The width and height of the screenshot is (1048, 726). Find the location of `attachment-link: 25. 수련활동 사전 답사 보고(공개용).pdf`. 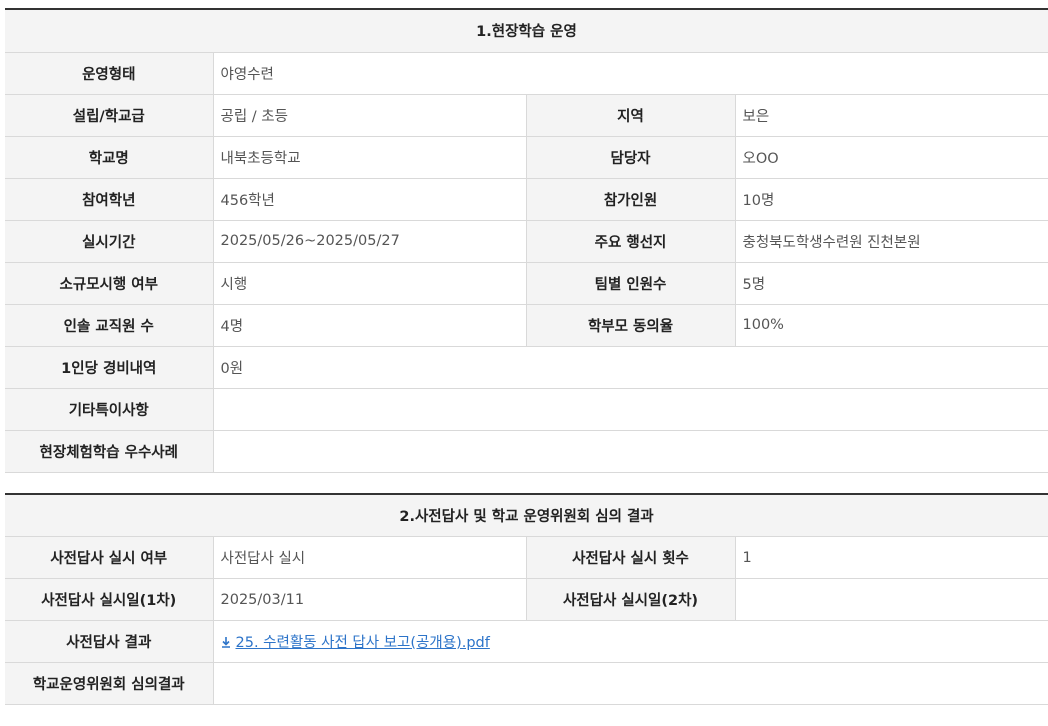

attachment-link: 25. 수련활동 사전 답사 보고(공개용).pdf is located at coordinates (355, 643).